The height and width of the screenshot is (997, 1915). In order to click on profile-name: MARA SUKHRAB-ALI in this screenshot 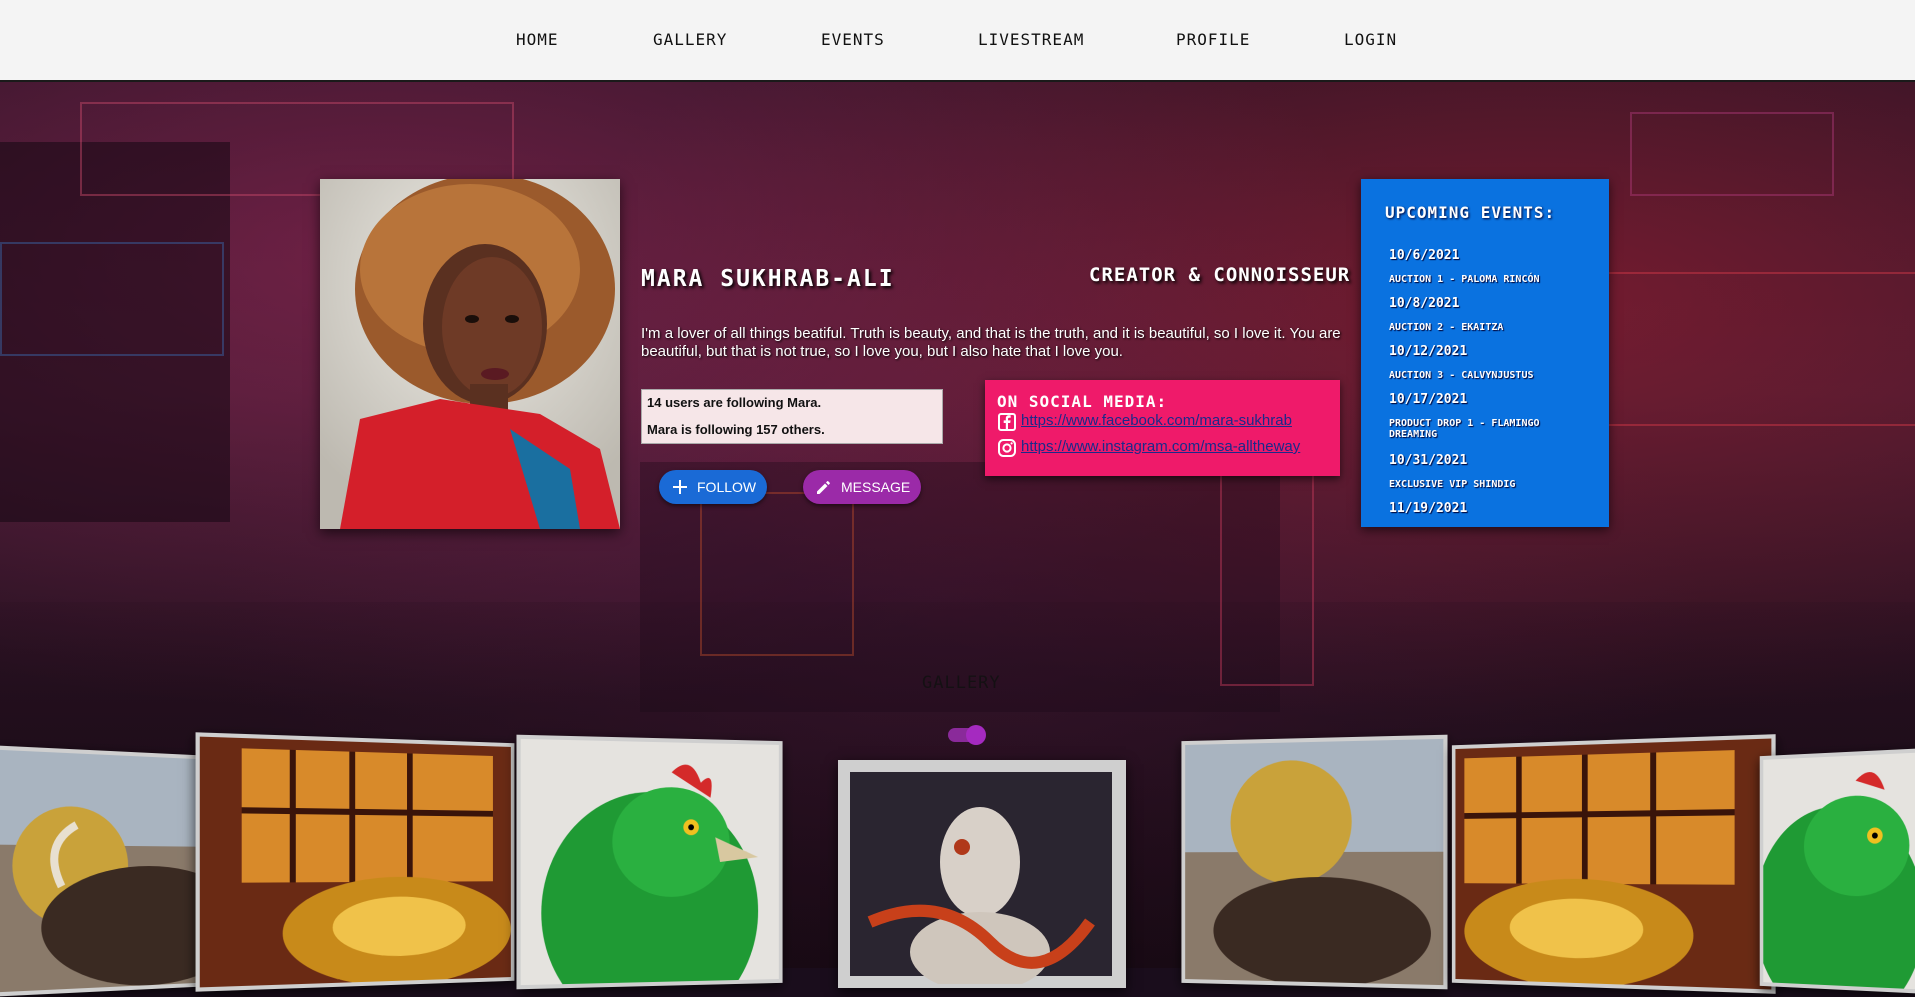, I will do `click(768, 279)`.